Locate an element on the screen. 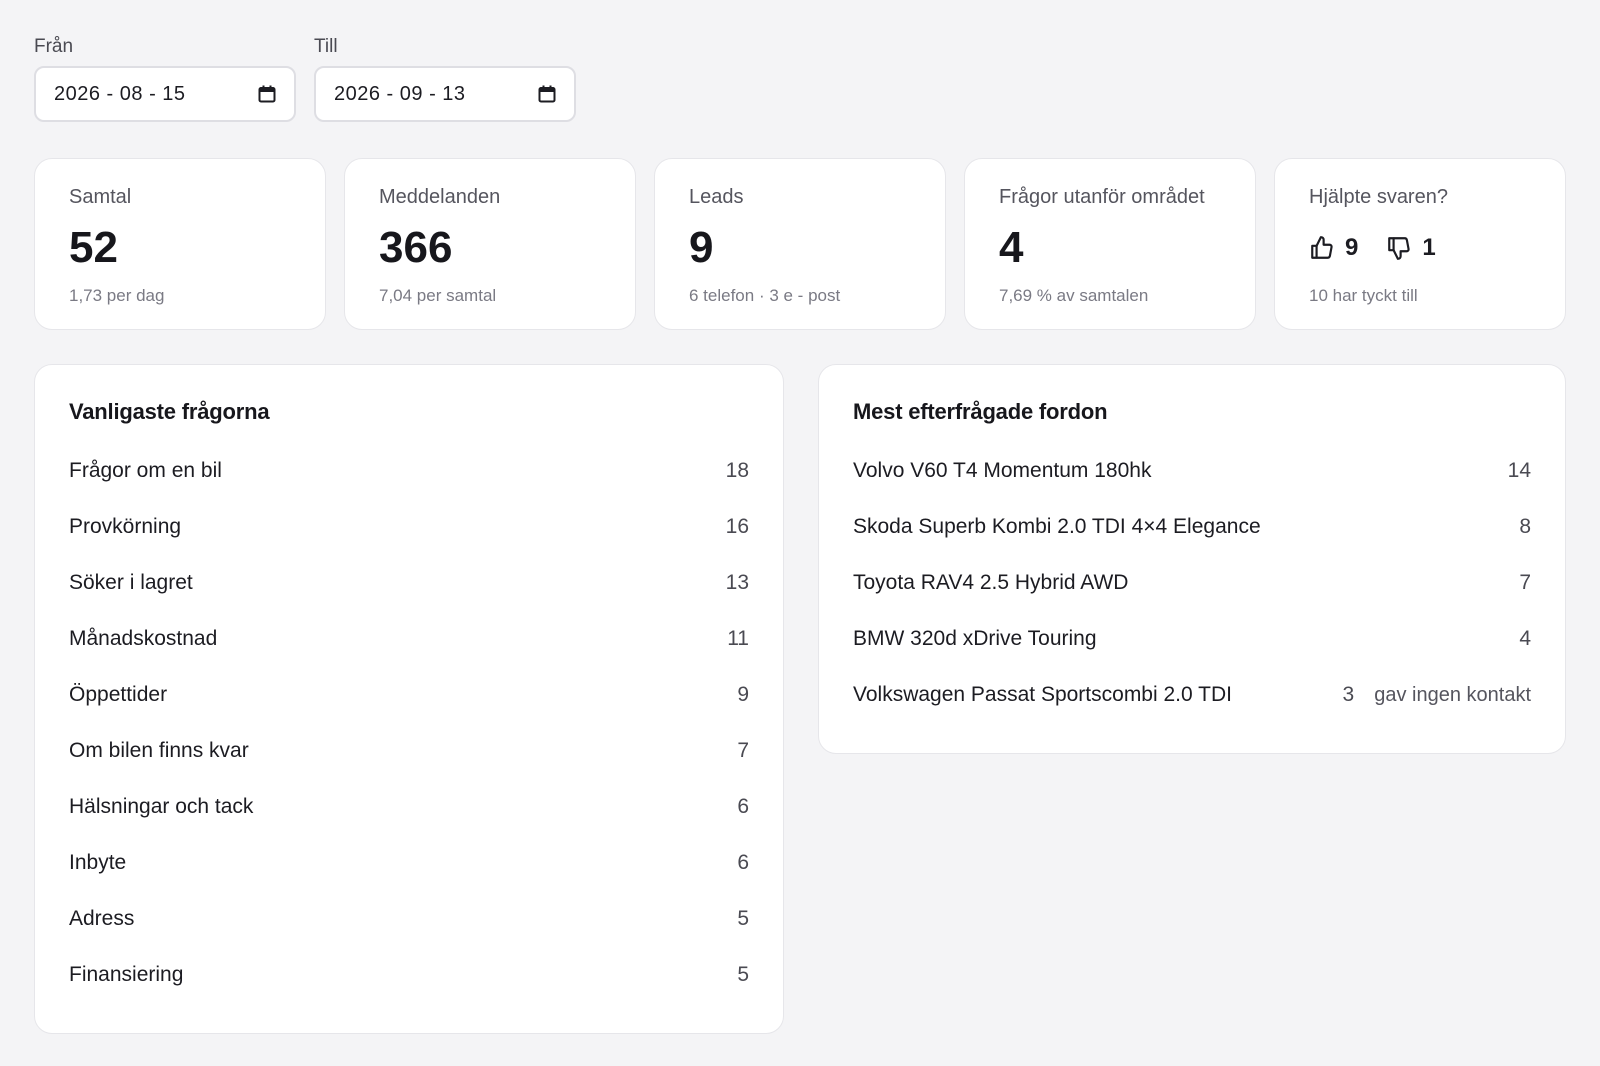 This screenshot has width=1600, height=1066. stat-card-helpful: Hjälpte svaren? 9 1 10 har tyckt till is located at coordinates (1420, 244).